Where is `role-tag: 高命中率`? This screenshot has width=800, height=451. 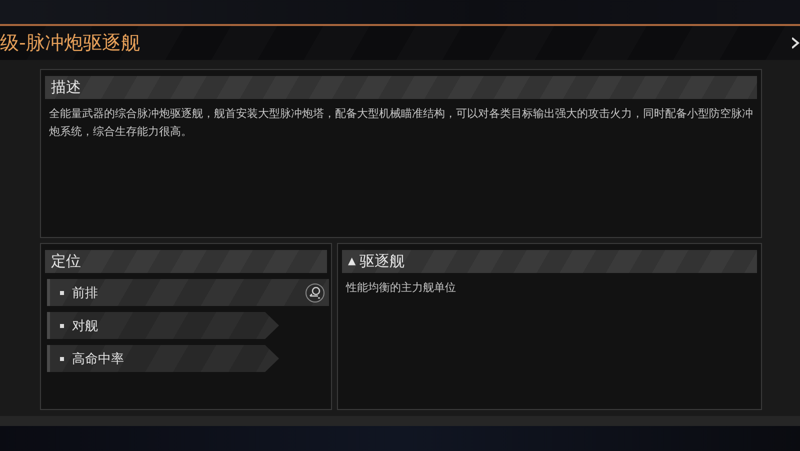
role-tag: 高命中率 is located at coordinates (163, 358).